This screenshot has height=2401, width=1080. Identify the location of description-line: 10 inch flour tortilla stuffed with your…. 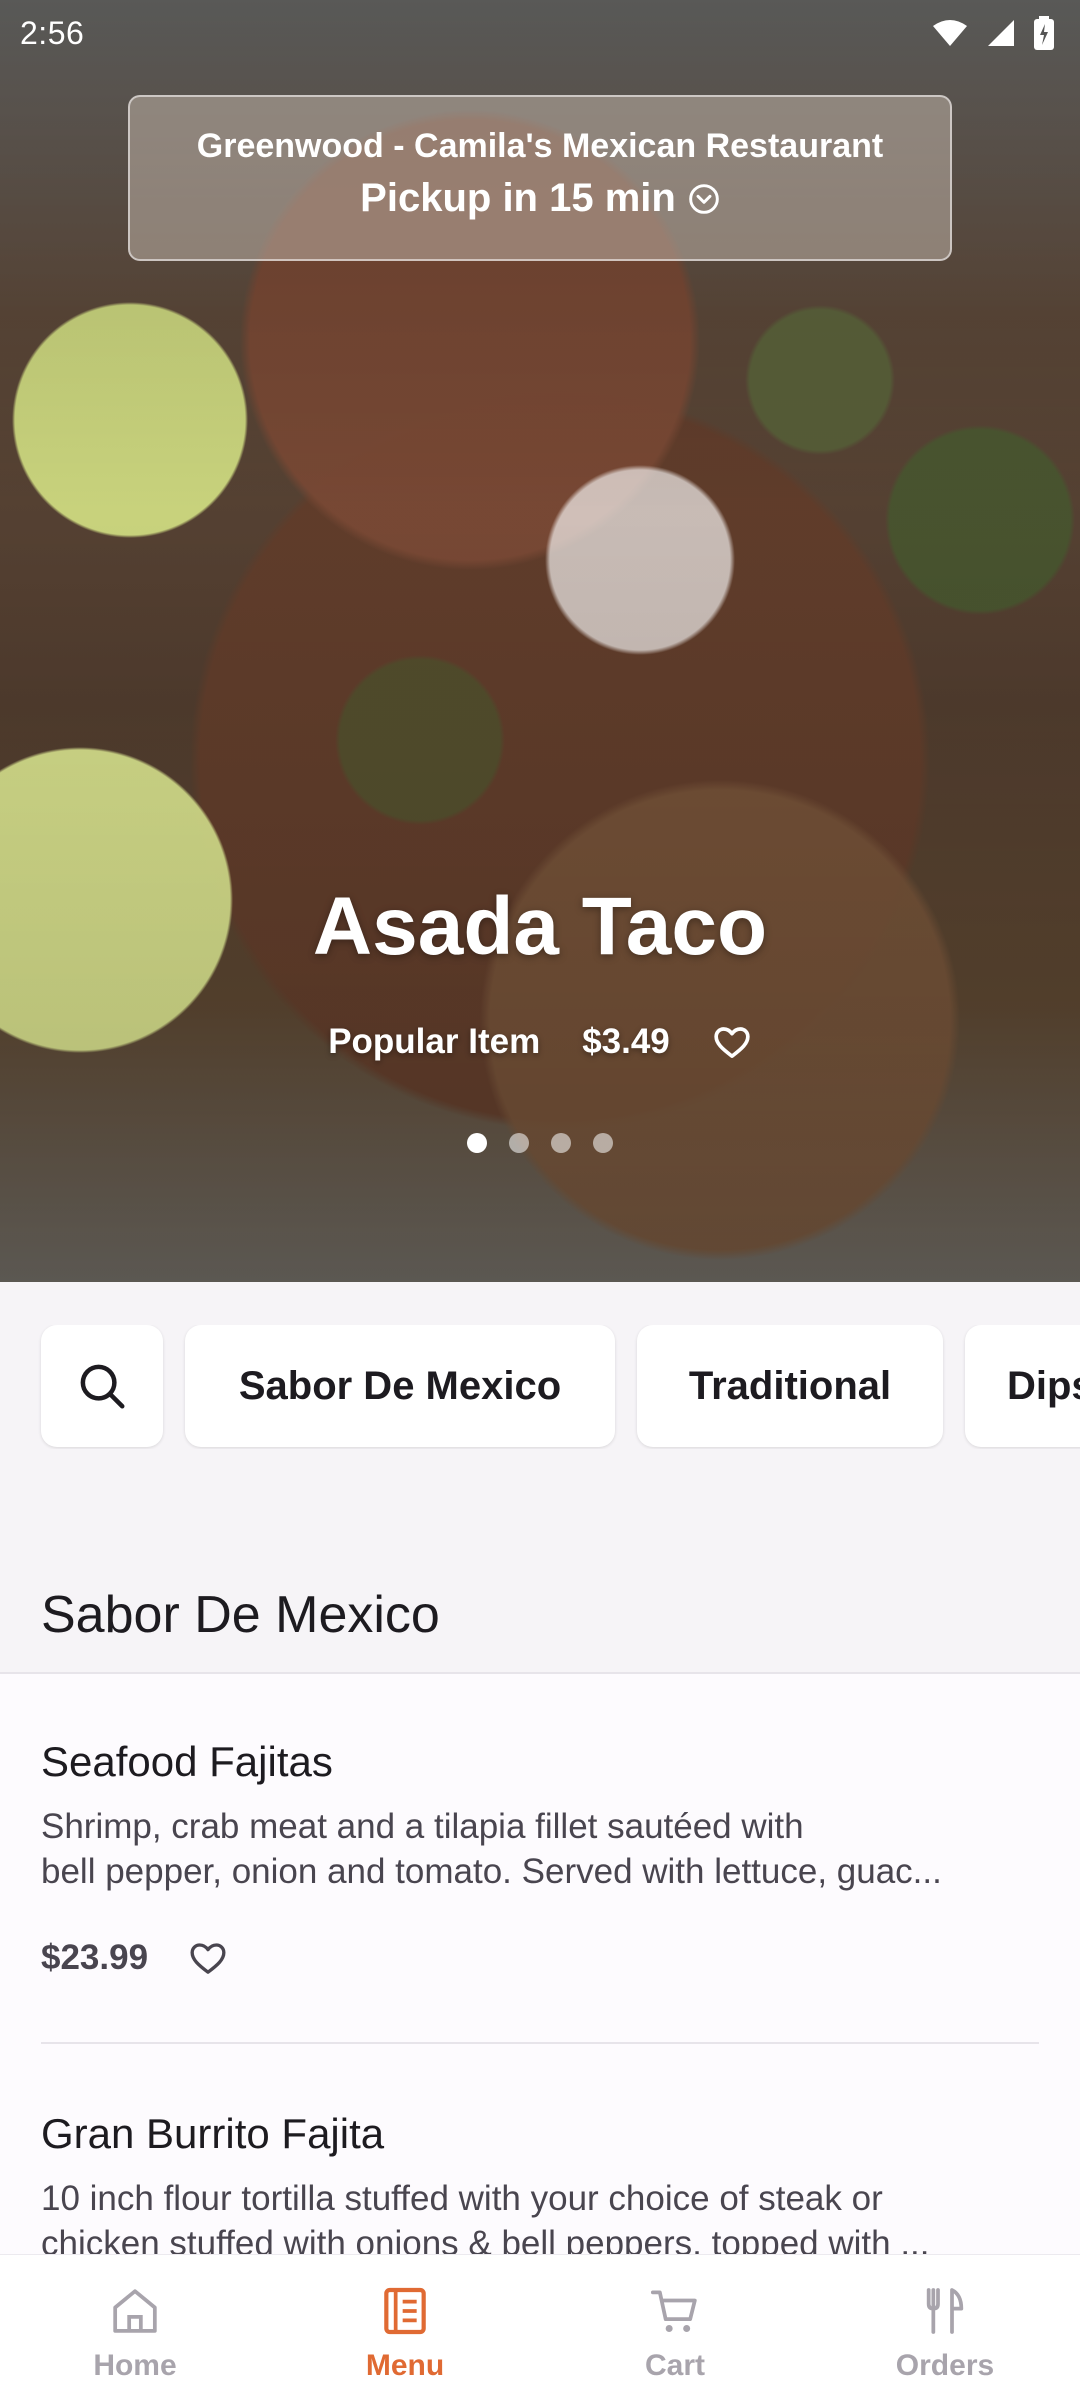
(462, 2198).